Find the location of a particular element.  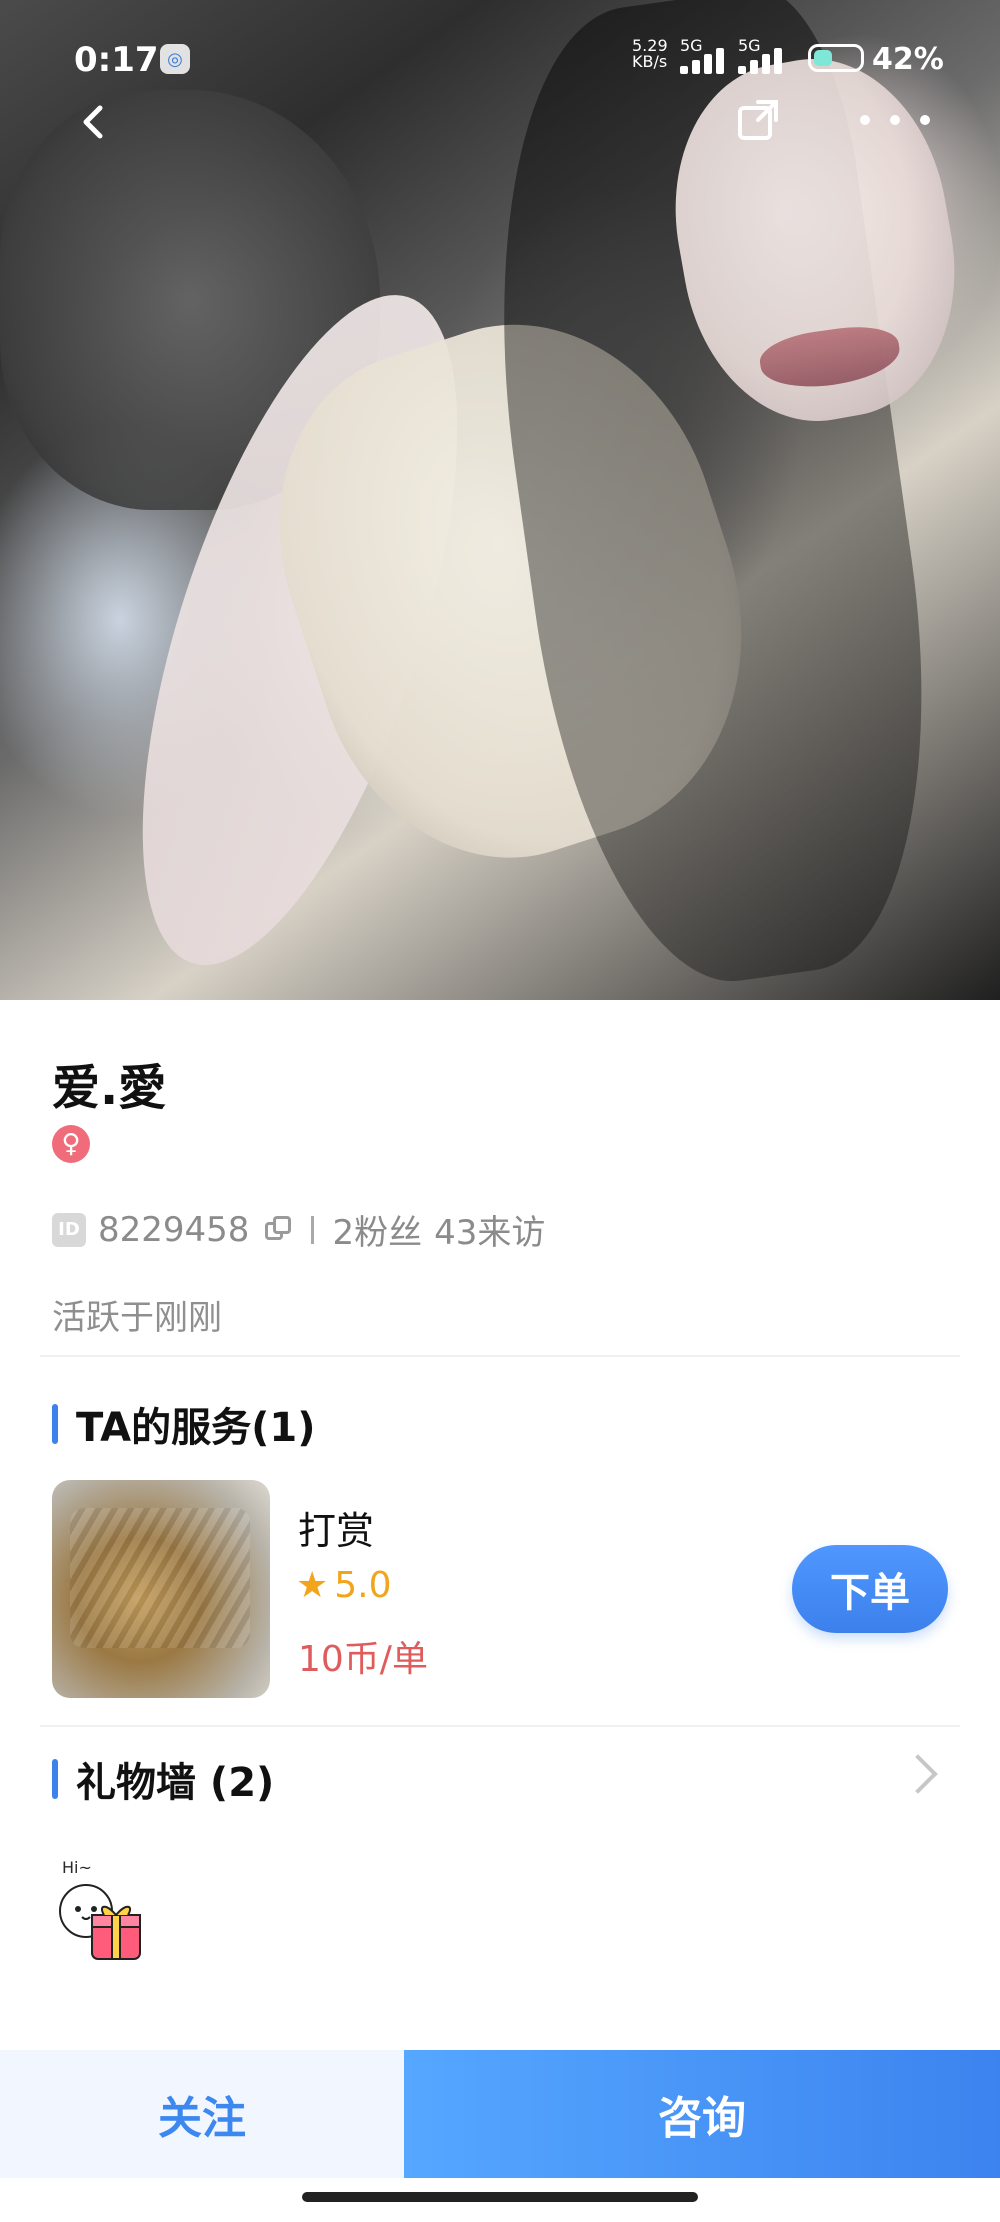

service-rating-value: 5.0 is located at coordinates (363, 1585).